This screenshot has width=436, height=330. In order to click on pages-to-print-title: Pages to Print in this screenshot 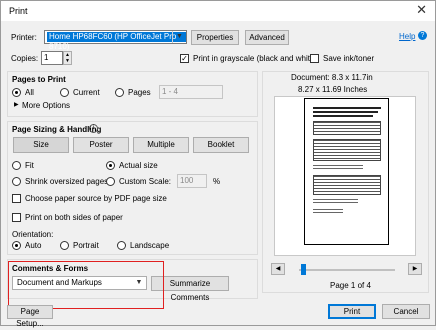, I will do `click(39, 79)`.